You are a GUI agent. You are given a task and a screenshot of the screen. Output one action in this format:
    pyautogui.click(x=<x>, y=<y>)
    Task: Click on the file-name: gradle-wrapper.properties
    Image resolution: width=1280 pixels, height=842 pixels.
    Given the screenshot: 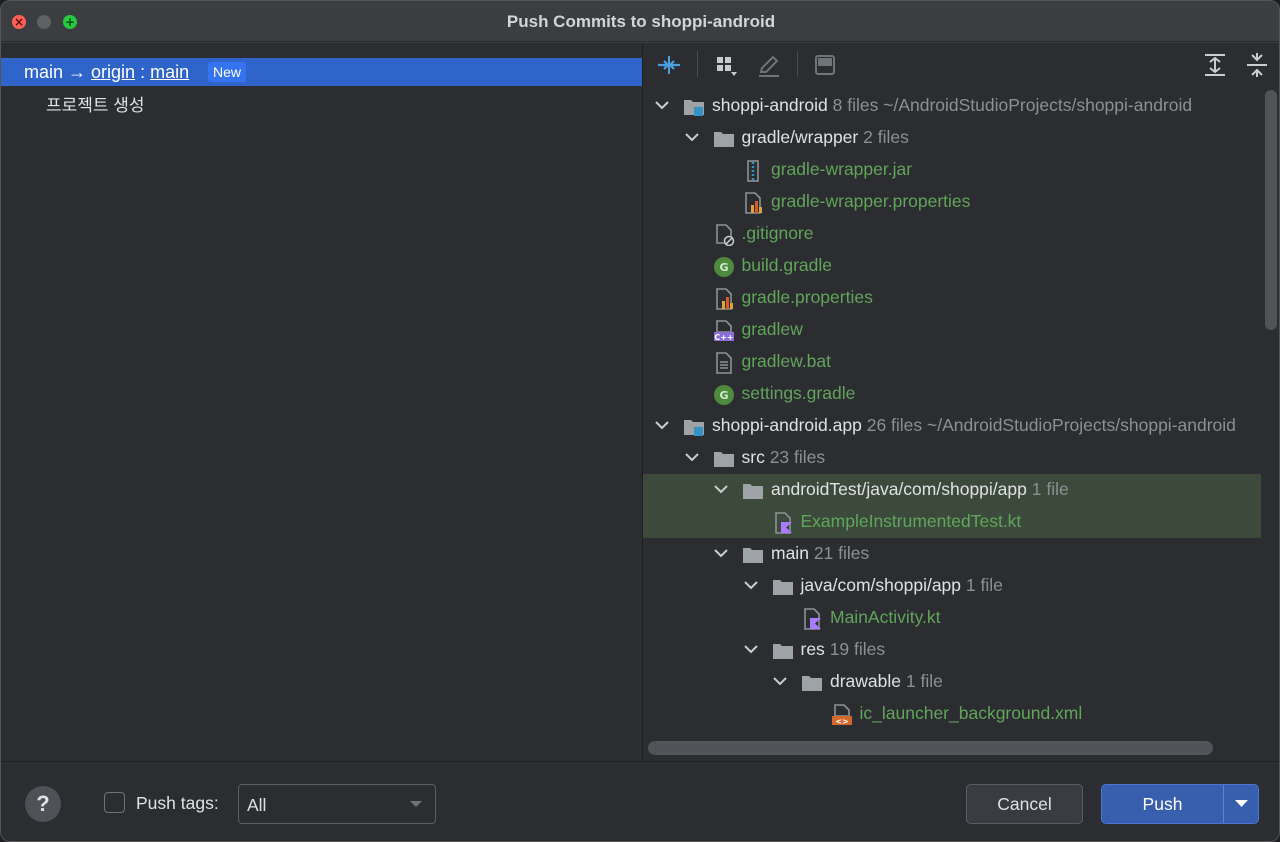 What is the action you would take?
    pyautogui.click(x=871, y=201)
    